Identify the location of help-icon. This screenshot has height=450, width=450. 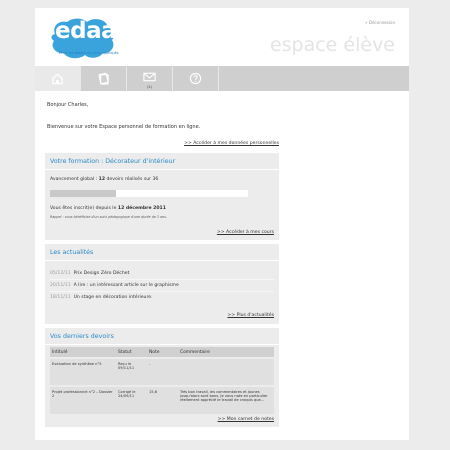
(195, 78).